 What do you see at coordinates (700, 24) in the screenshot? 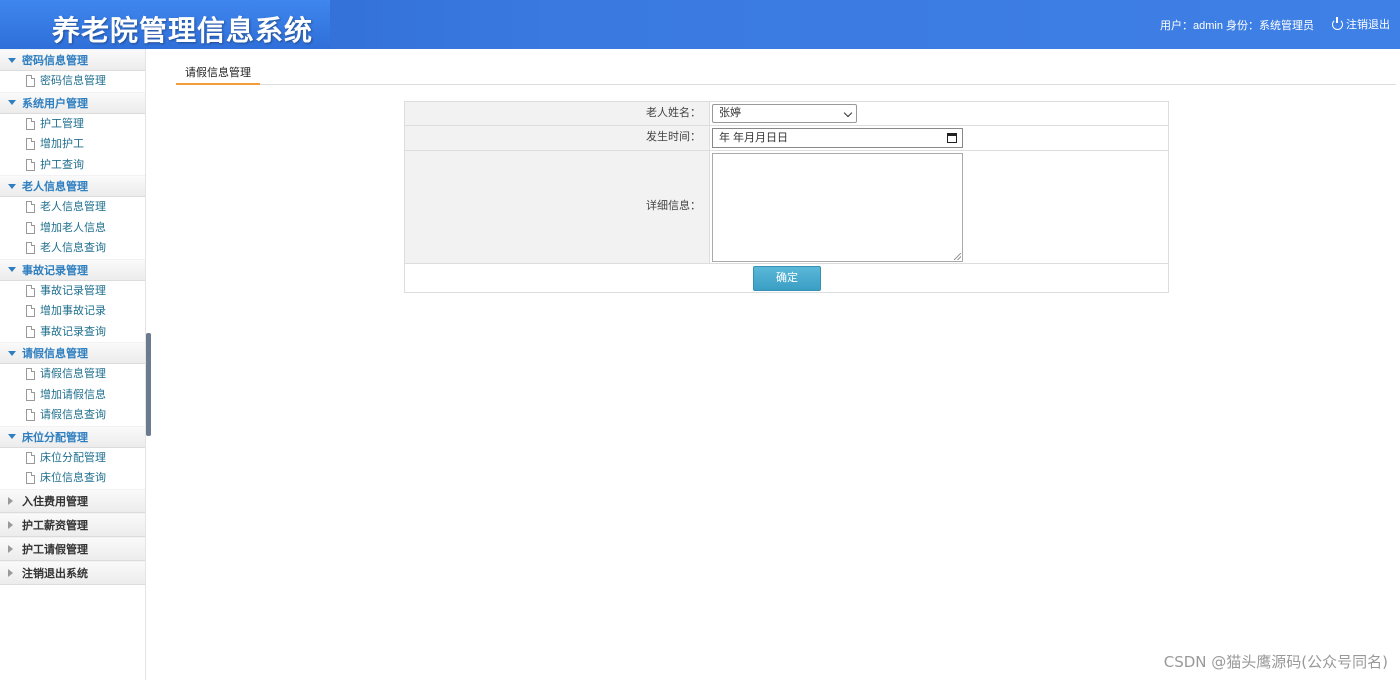
I see `app-header: 养老院管理信息系统 用户：admin 身份：系统管理员 注销退出` at bounding box center [700, 24].